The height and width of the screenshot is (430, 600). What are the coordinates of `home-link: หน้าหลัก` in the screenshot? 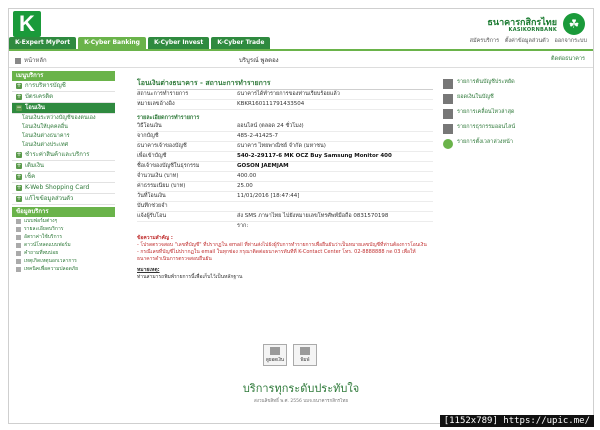 It's located at (31, 60).